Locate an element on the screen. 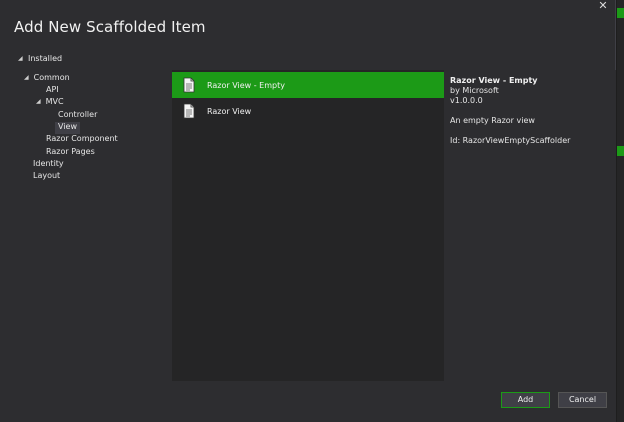 Image resolution: width=624 pixels, height=422 pixels. tree-item-label: Controller is located at coordinates (78, 114).